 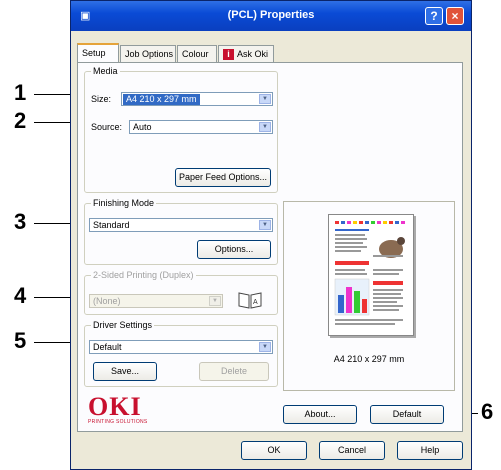 What do you see at coordinates (20, 221) in the screenshot?
I see `callout-3: 3` at bounding box center [20, 221].